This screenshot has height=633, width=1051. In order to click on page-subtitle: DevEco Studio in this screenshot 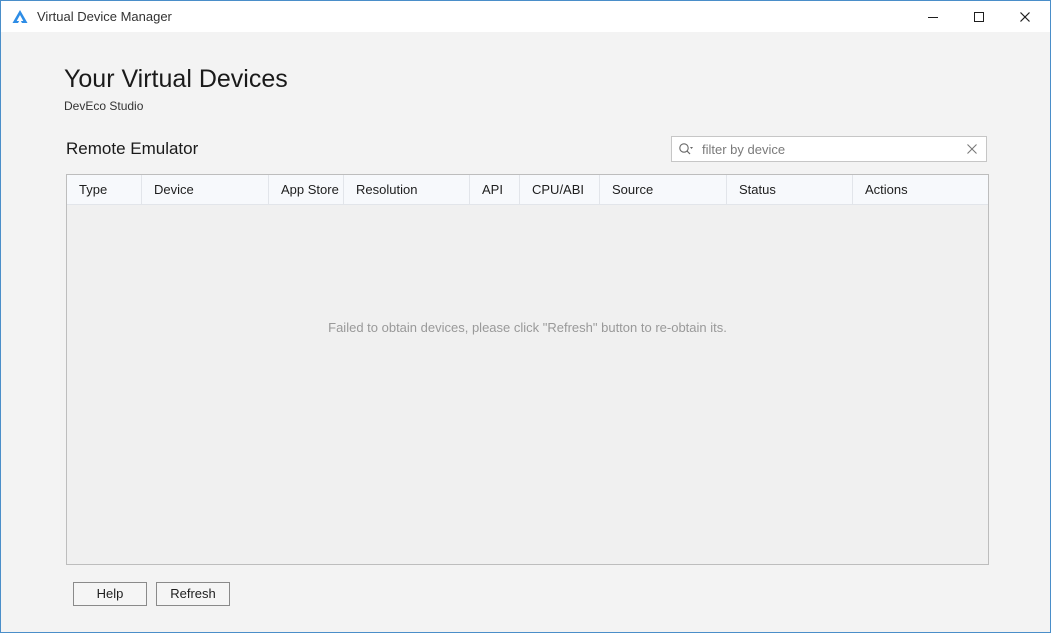, I will do `click(104, 106)`.